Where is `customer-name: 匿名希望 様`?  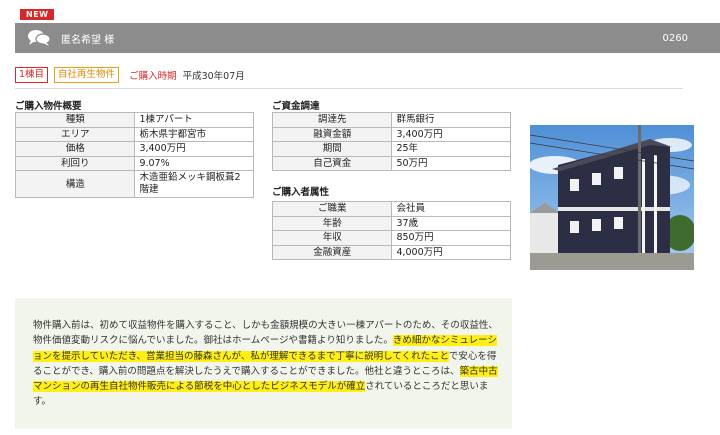
customer-name: 匿名希望 様 is located at coordinates (88, 40).